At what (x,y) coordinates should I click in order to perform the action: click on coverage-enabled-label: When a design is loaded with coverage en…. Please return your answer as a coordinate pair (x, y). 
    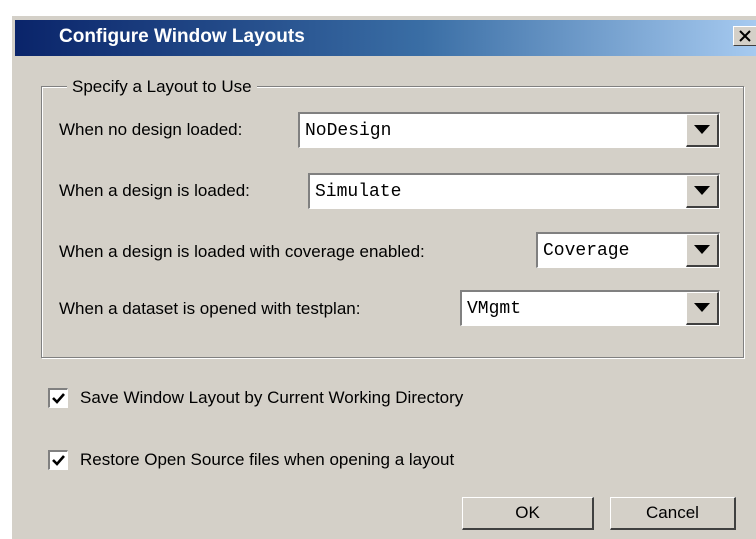
    Looking at the image, I should click on (242, 251).